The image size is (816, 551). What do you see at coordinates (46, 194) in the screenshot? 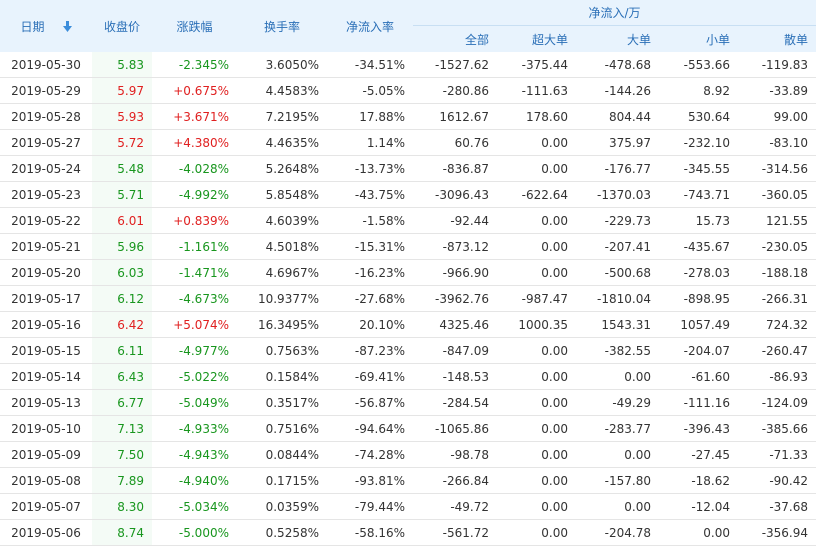
I see `cell-date: 2019-05-23` at bounding box center [46, 194].